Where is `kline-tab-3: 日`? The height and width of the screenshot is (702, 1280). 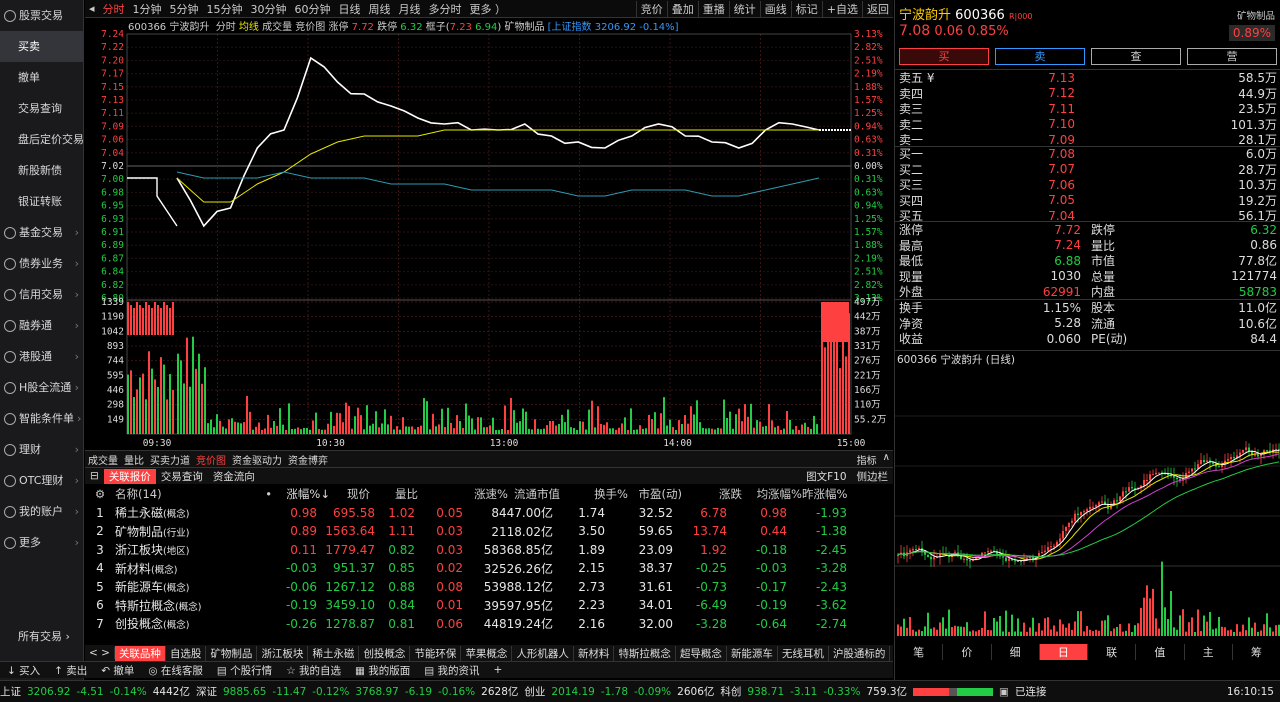
kline-tab-3: 日 is located at coordinates (1063, 652).